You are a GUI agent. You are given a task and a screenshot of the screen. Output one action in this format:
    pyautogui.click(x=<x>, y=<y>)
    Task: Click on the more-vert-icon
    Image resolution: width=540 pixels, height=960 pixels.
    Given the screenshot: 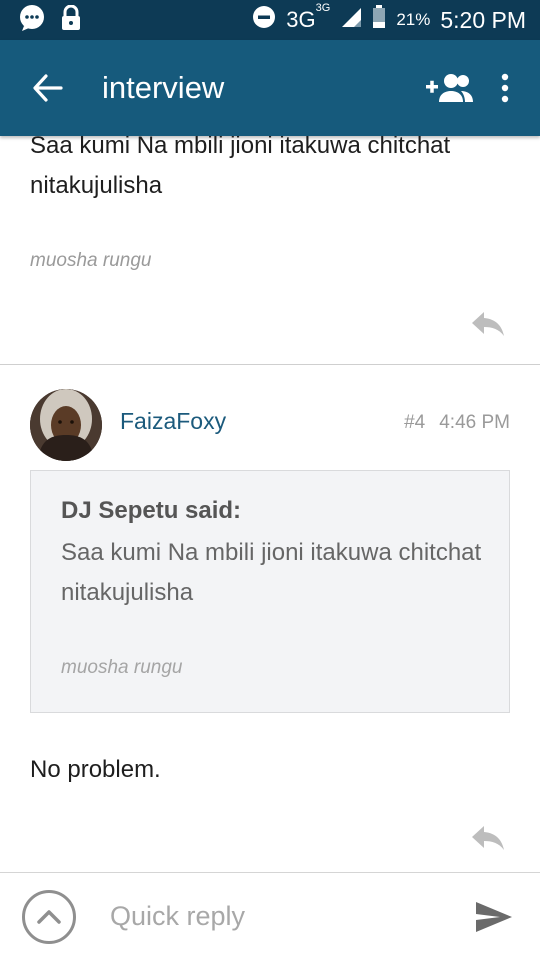 What is the action you would take?
    pyautogui.click(x=505, y=88)
    